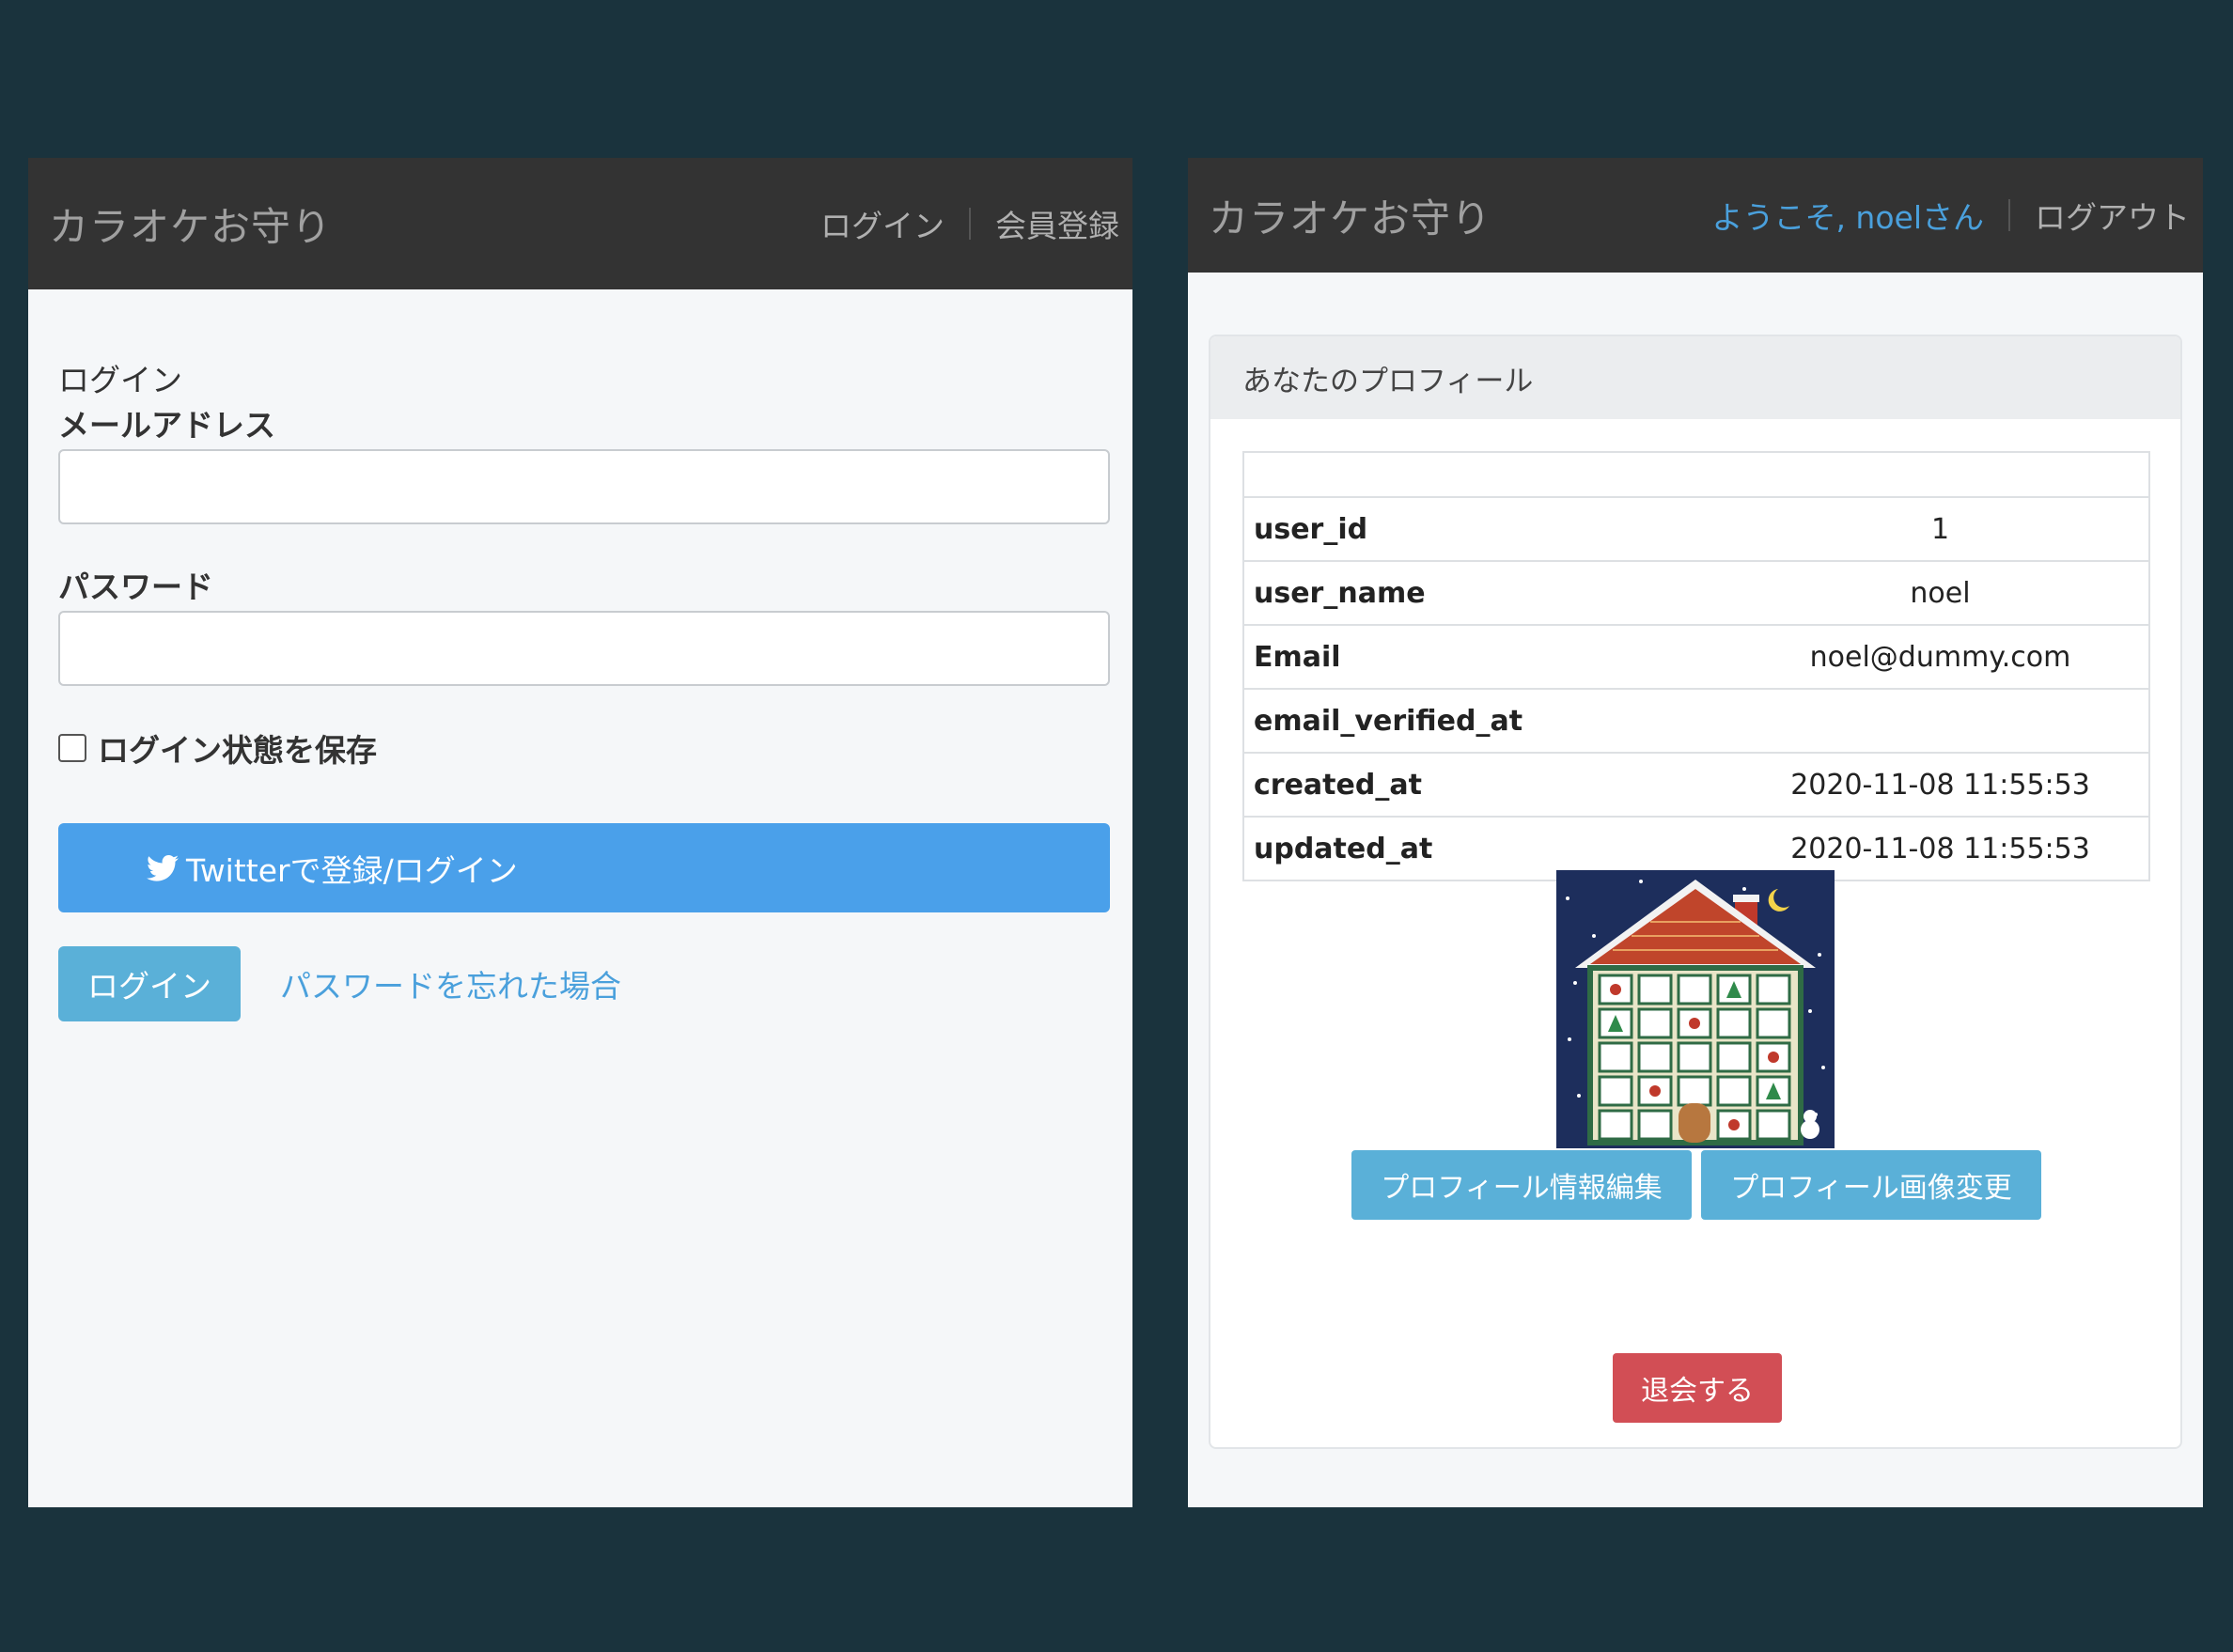  I want to click on table-row: user_name noel, so click(1696, 593).